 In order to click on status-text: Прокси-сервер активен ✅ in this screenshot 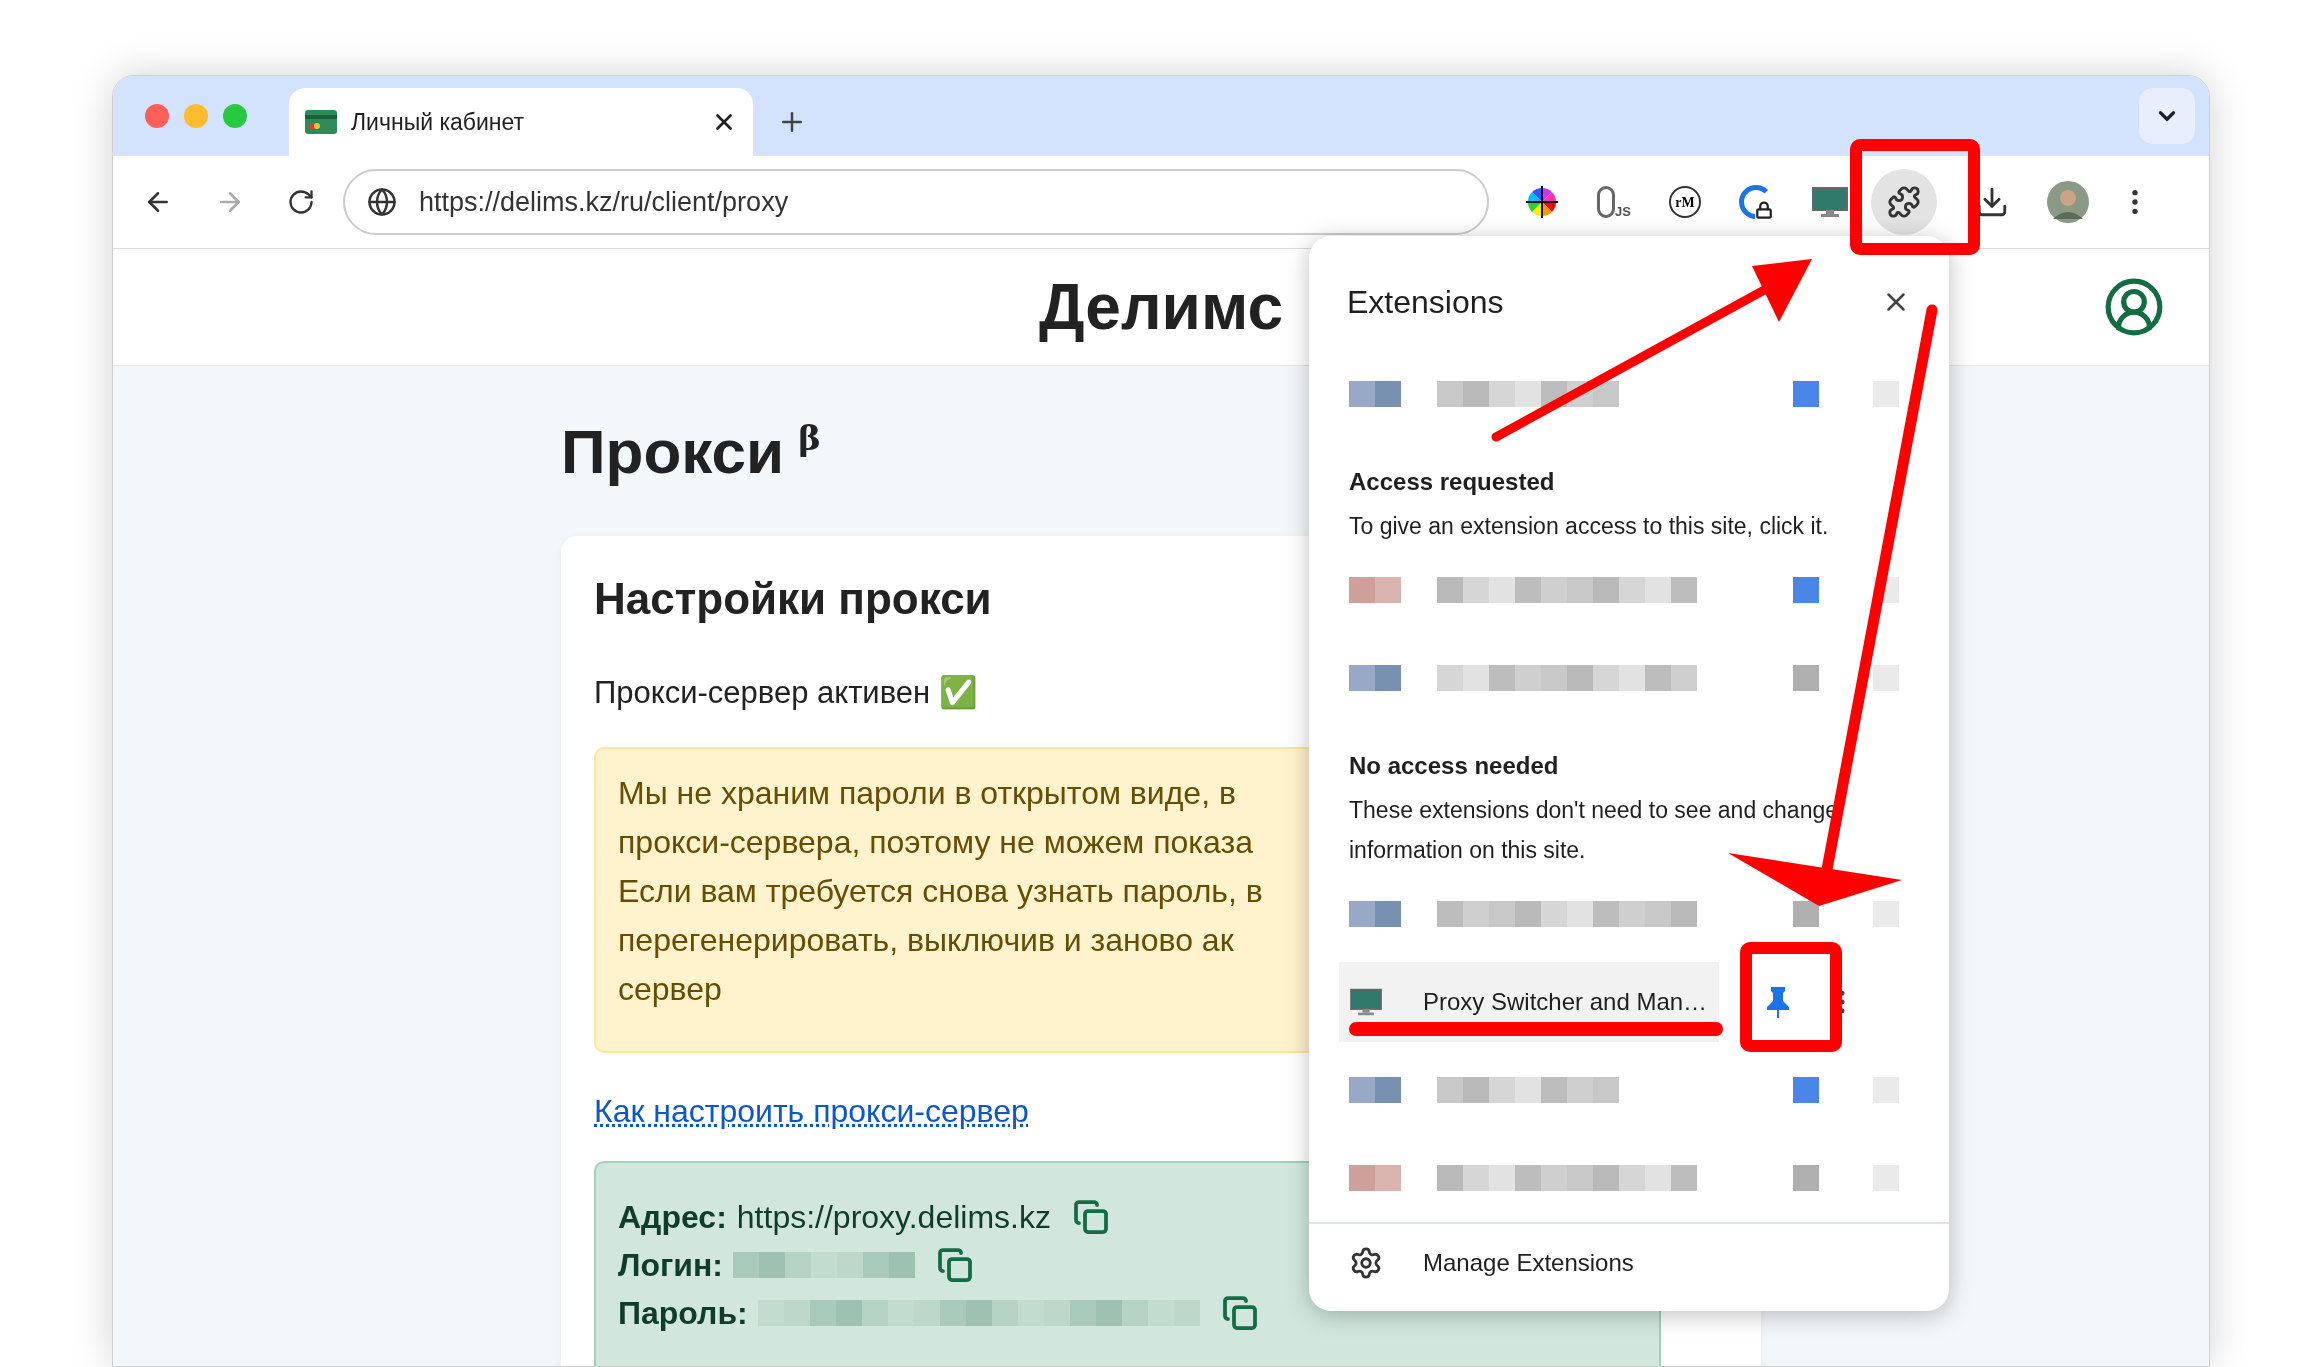, I will do `click(786, 693)`.